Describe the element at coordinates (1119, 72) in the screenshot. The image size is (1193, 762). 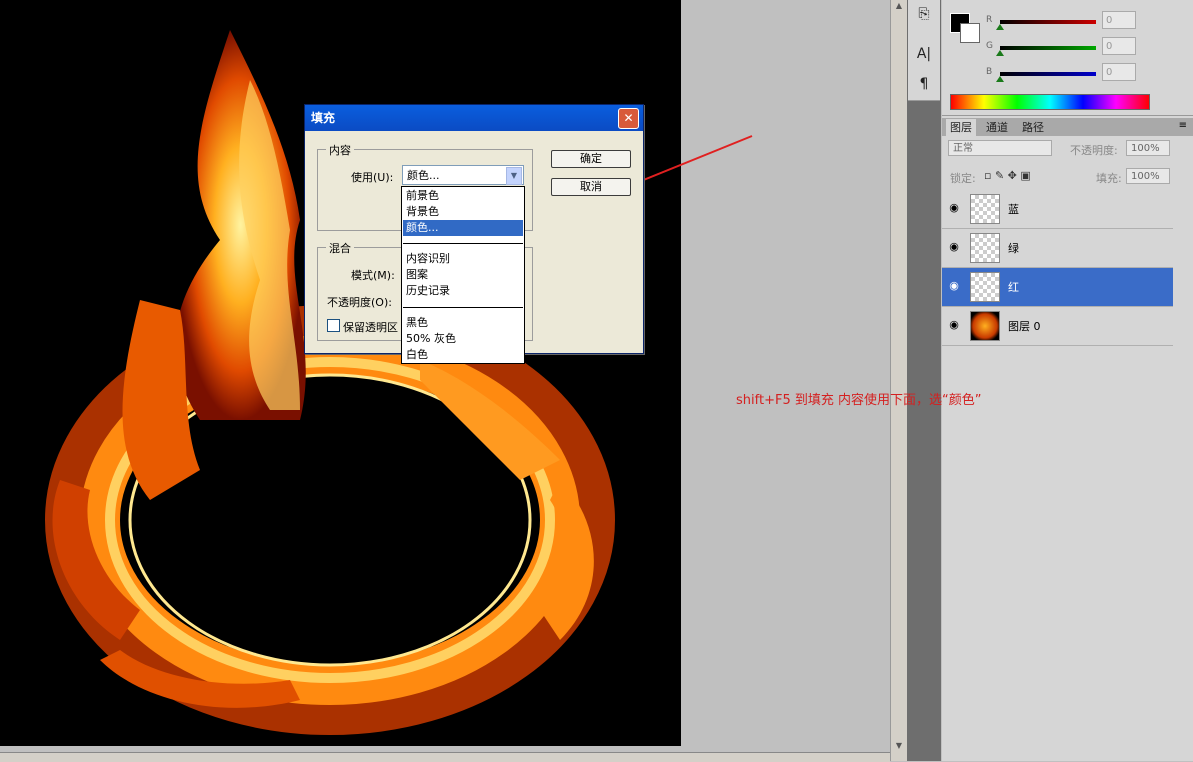
I see `blue-value-input: 0` at that location.